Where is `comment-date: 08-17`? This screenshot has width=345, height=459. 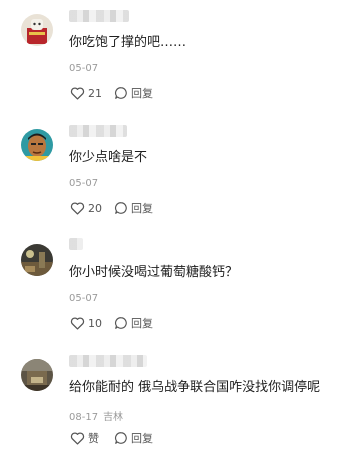 comment-date: 08-17 is located at coordinates (84, 417).